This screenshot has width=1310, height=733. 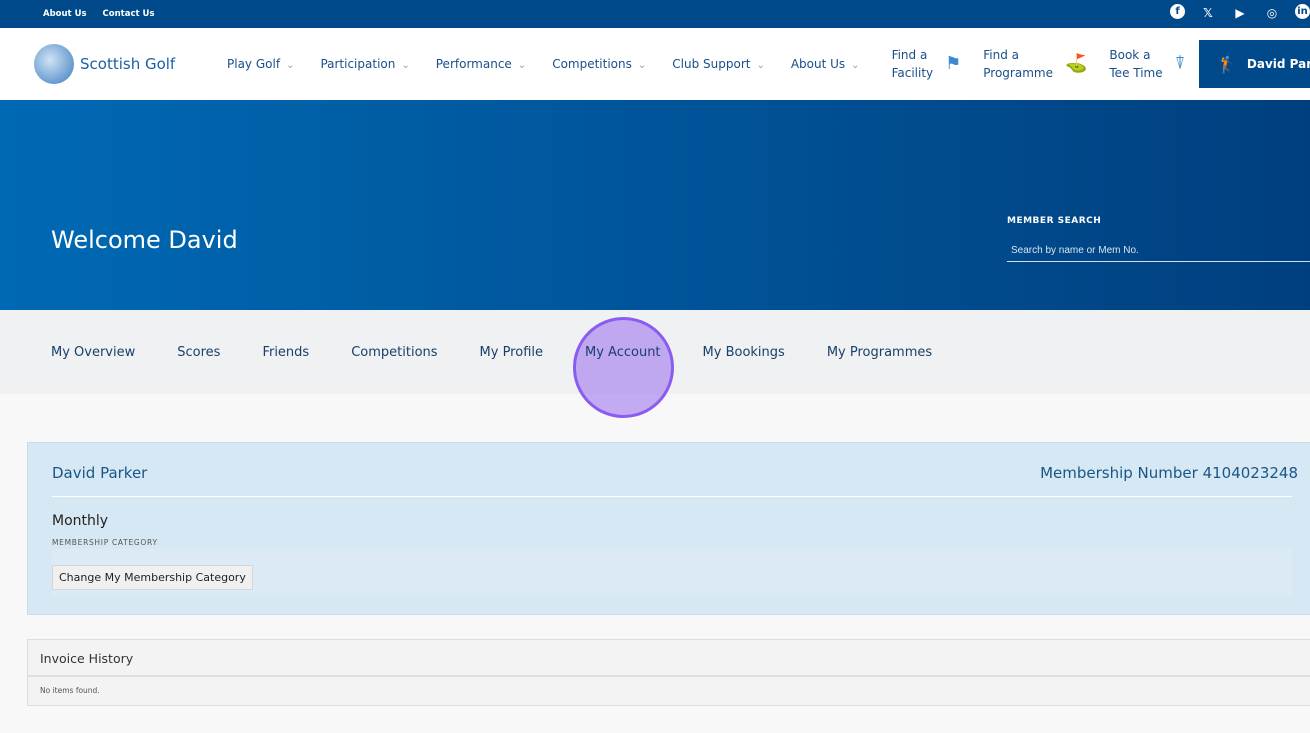 What do you see at coordinates (1272, 13) in the screenshot?
I see `instagram-icon: ◎` at bounding box center [1272, 13].